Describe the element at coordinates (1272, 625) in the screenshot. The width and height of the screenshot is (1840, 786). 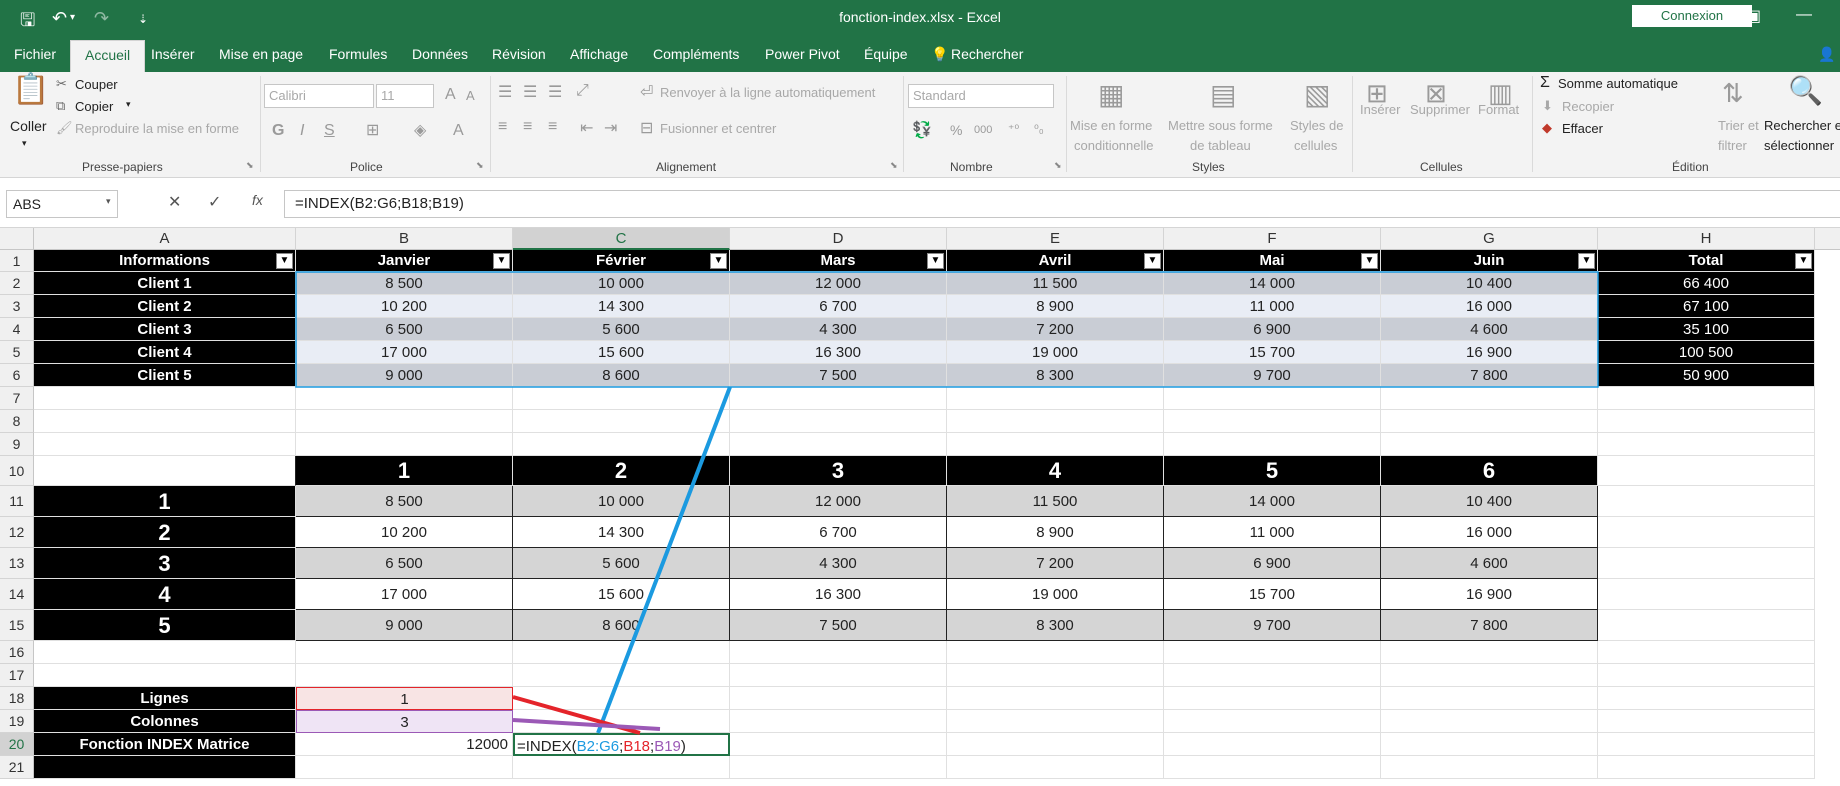
I see `data-cell: 9 700` at that location.